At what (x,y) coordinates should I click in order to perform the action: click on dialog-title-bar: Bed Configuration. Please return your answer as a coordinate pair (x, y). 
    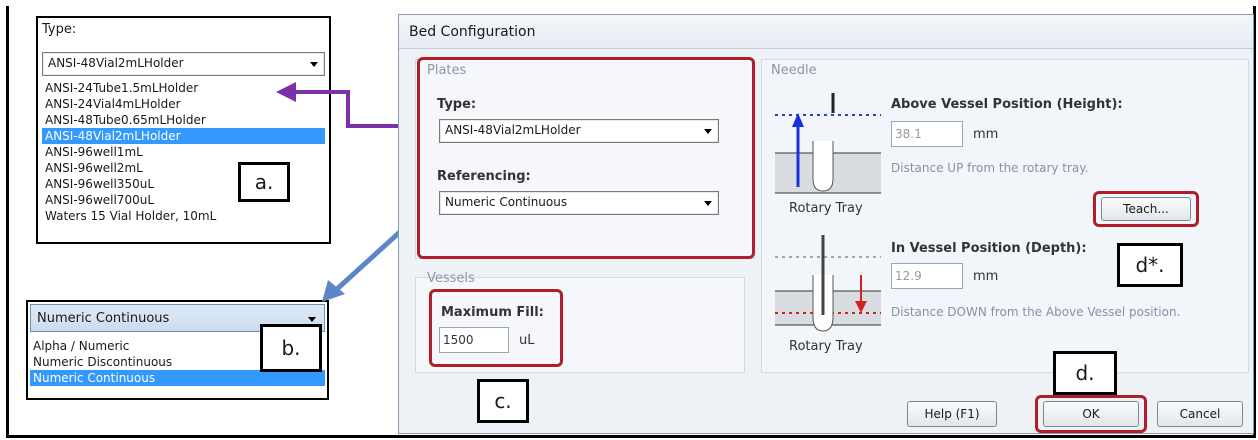
    Looking at the image, I should click on (826, 32).